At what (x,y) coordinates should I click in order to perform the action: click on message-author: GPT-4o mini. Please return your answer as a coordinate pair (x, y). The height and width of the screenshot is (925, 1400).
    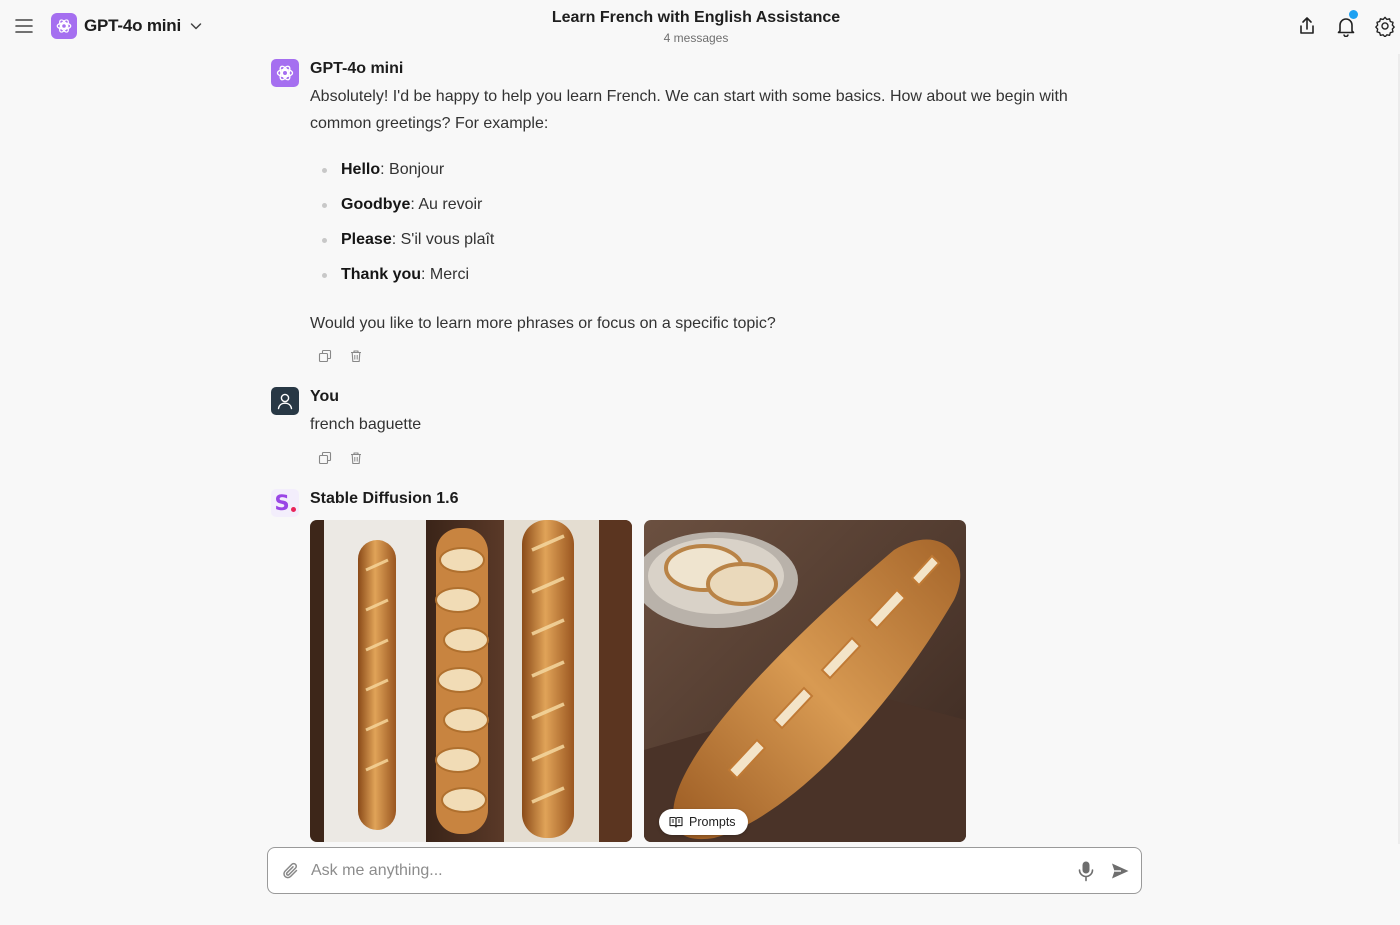
    Looking at the image, I should click on (357, 68).